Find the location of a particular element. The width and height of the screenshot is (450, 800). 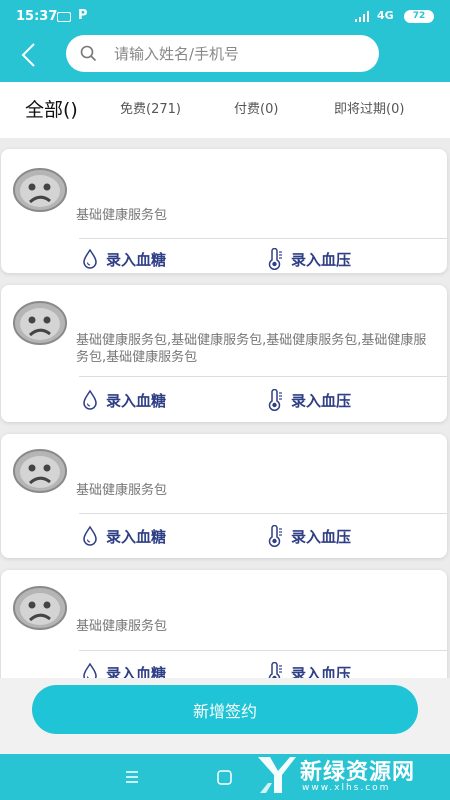

message-icon is located at coordinates (64, 17).